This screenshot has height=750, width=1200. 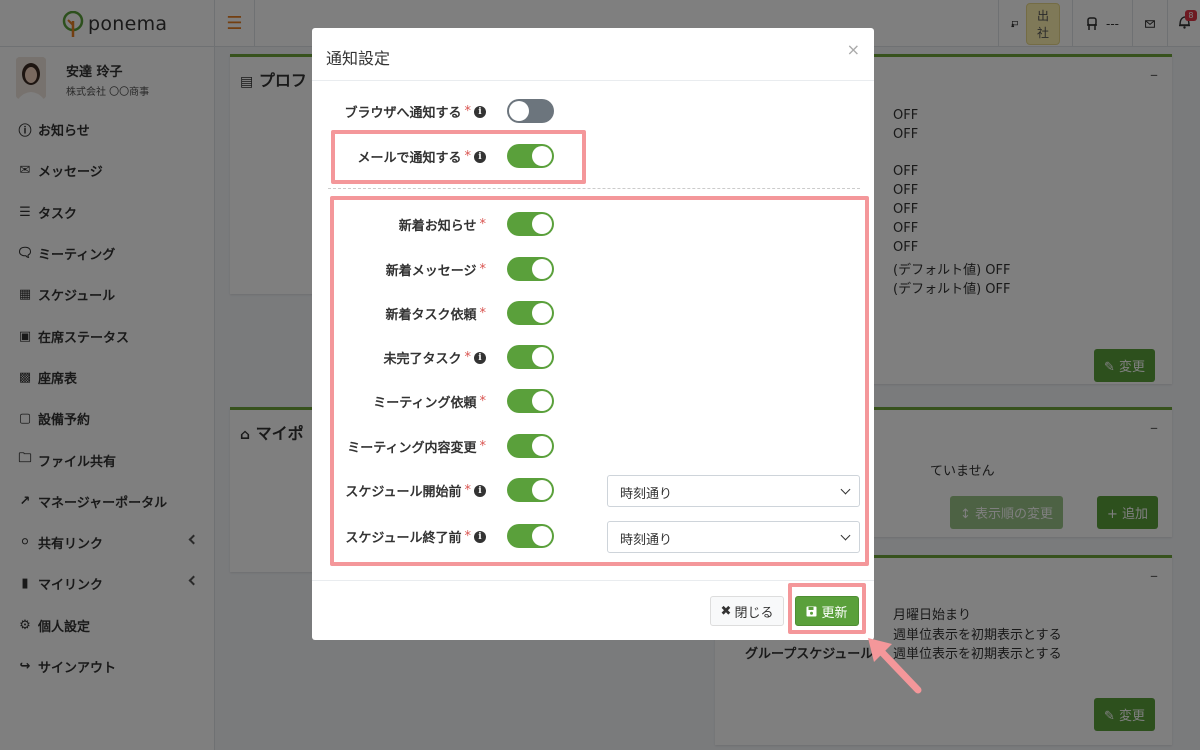 I want to click on close-icon: ×, so click(x=853, y=49).